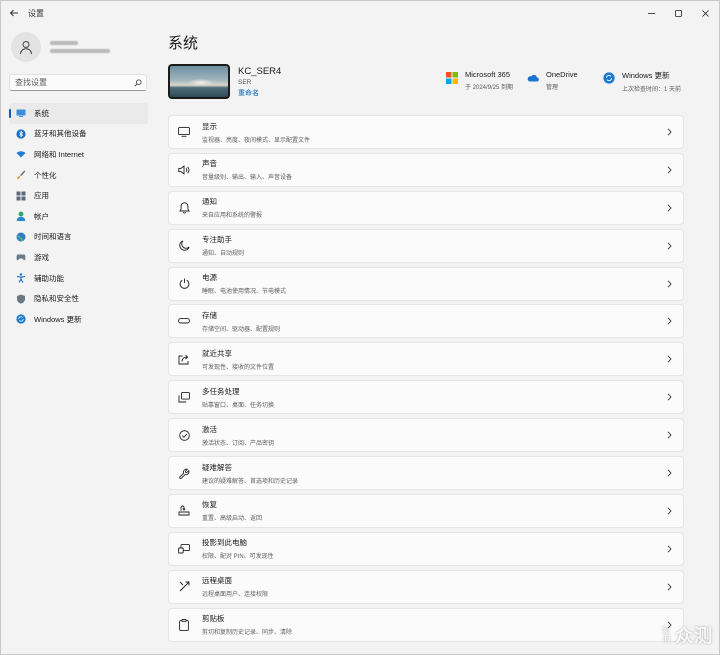 This screenshot has width=720, height=655. What do you see at coordinates (221, 391) in the screenshot?
I see `card-title: 多任务处理` at bounding box center [221, 391].